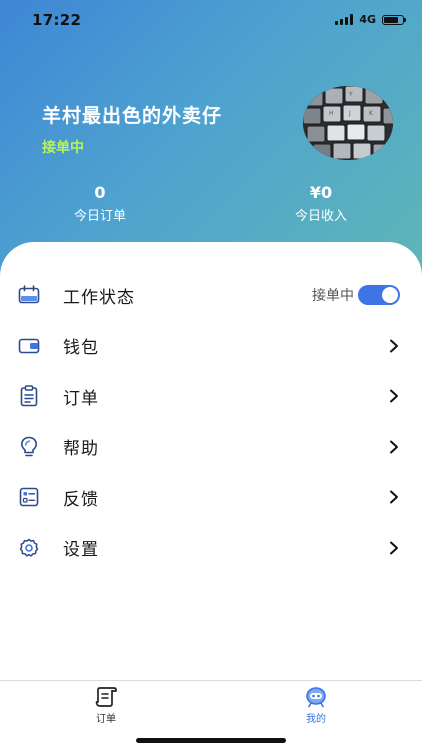 This screenshot has width=422, height=750. What do you see at coordinates (350, 94) in the screenshot?
I see `svg-text: Y` at bounding box center [350, 94].